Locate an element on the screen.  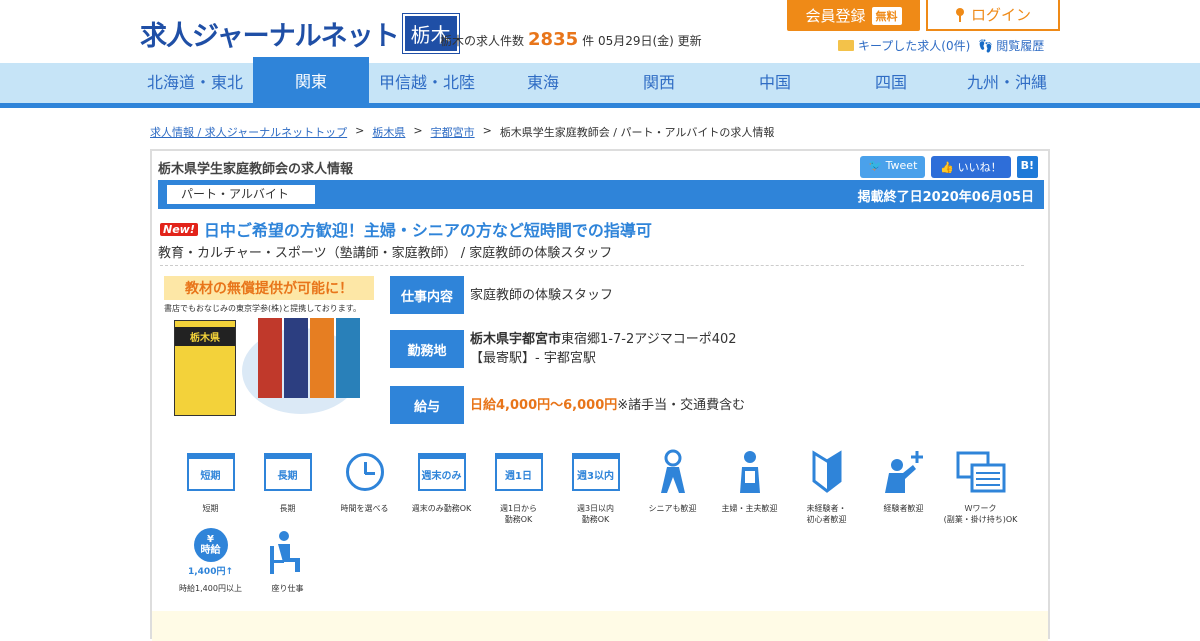
long-term-icon: 長期 is located at coordinates (288, 472).